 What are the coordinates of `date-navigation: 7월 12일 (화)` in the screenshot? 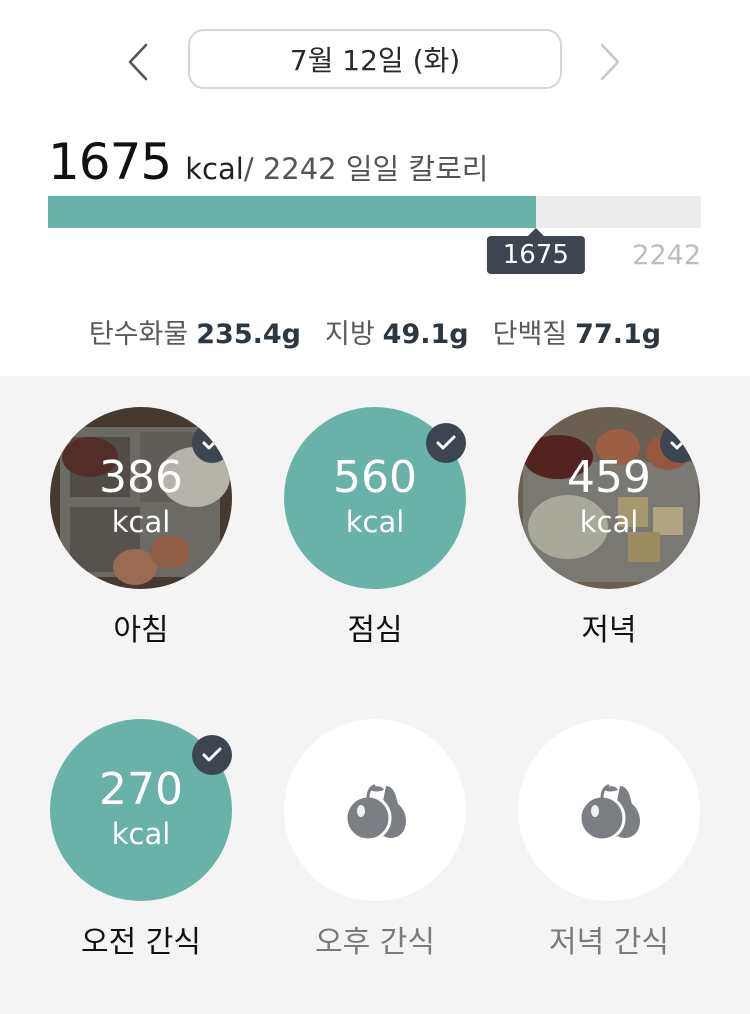 It's located at (375, 60).